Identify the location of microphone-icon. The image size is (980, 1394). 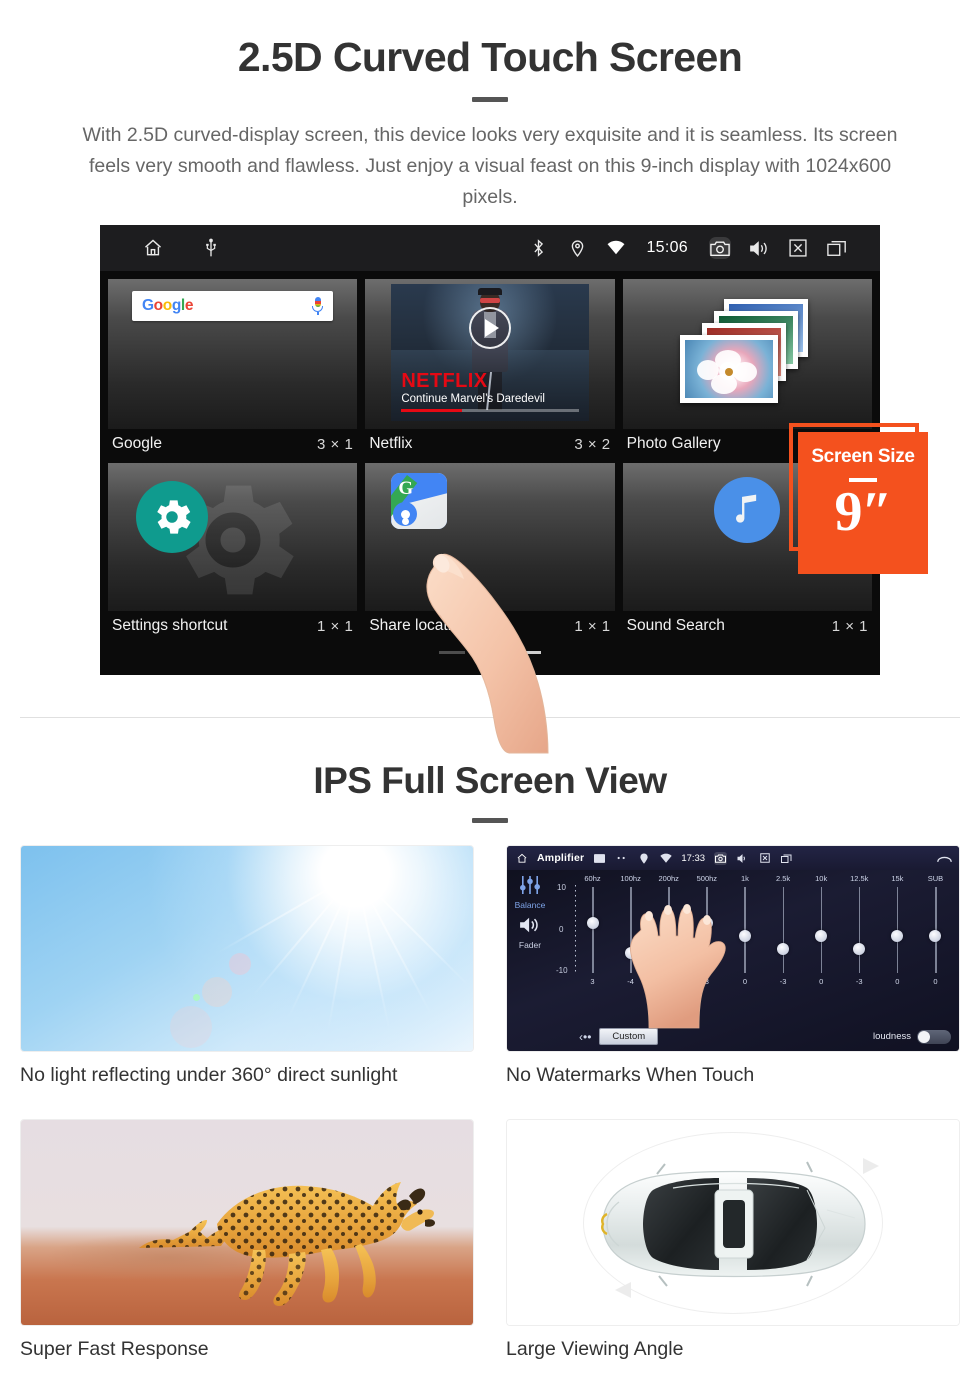
(318, 306).